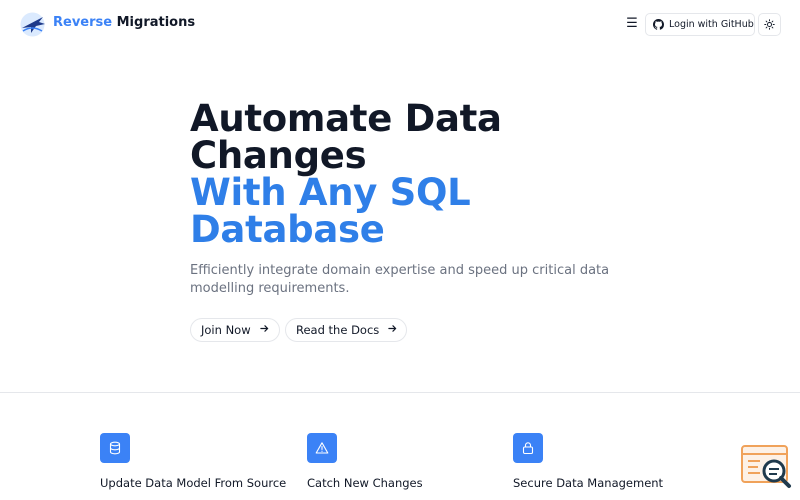  Describe the element at coordinates (365, 483) in the screenshot. I see `feature-title-catch: Catch New Changes` at that location.